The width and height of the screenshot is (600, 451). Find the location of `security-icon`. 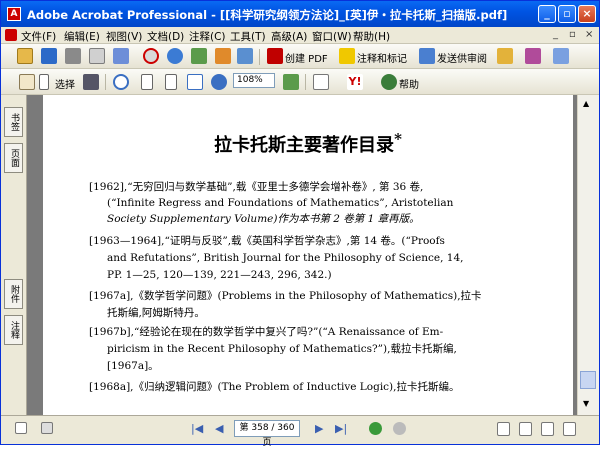

security-icon is located at coordinates (223, 56).